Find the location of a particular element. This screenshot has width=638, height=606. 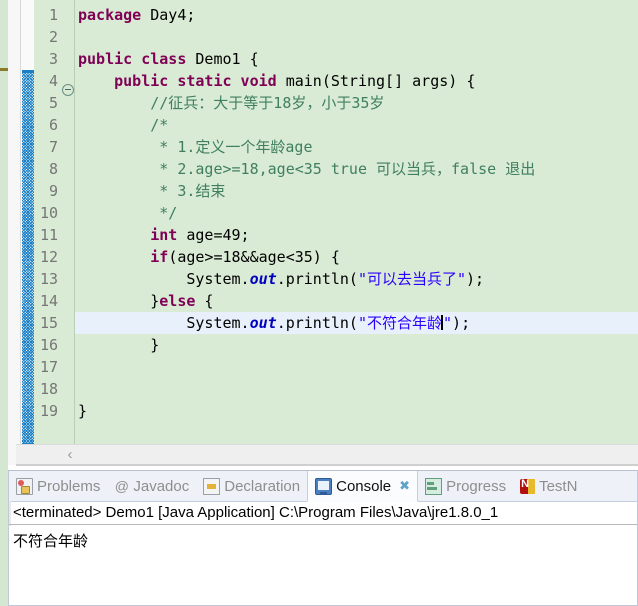

tab-label: Console is located at coordinates (364, 486).